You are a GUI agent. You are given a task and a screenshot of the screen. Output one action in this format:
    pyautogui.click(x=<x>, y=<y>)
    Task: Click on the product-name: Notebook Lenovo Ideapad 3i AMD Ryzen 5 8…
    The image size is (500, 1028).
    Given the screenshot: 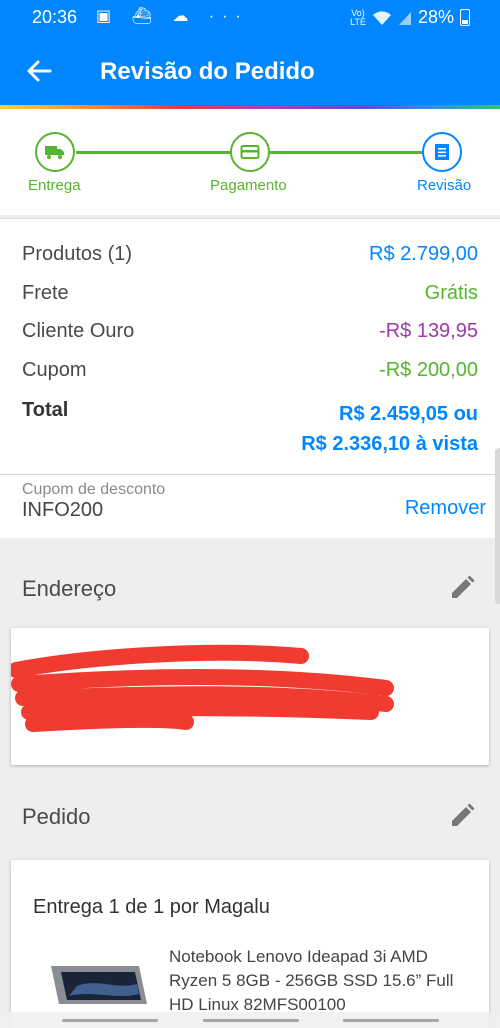 What is the action you would take?
    pyautogui.click(x=311, y=980)
    